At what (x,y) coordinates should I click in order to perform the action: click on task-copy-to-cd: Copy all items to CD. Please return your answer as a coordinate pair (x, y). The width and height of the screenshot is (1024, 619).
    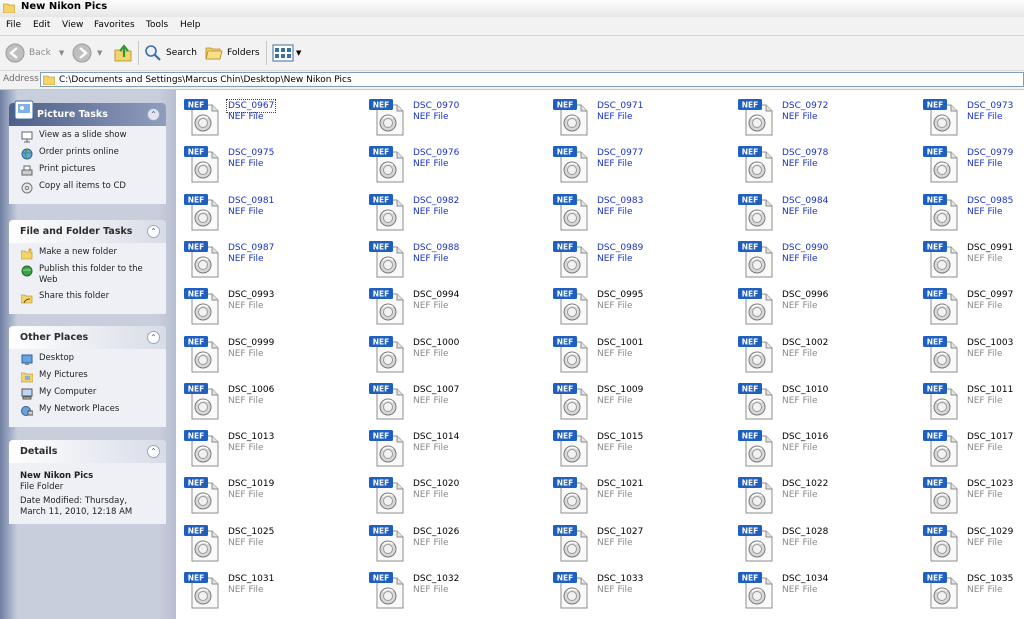
    Looking at the image, I should click on (87, 189).